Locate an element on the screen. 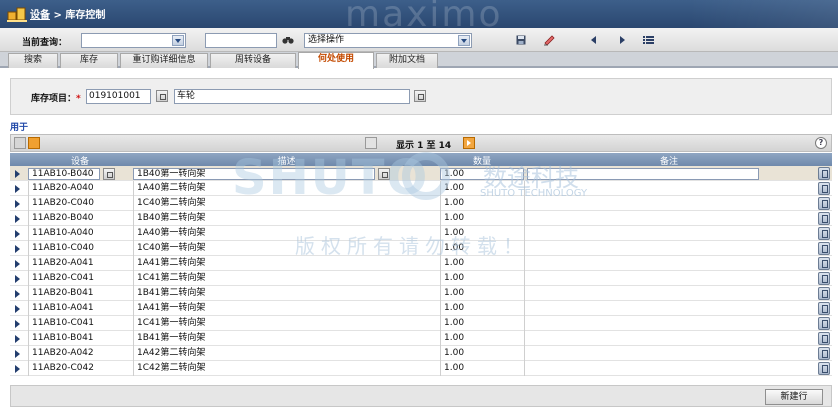  tab-search: 搜索 is located at coordinates (33, 60).